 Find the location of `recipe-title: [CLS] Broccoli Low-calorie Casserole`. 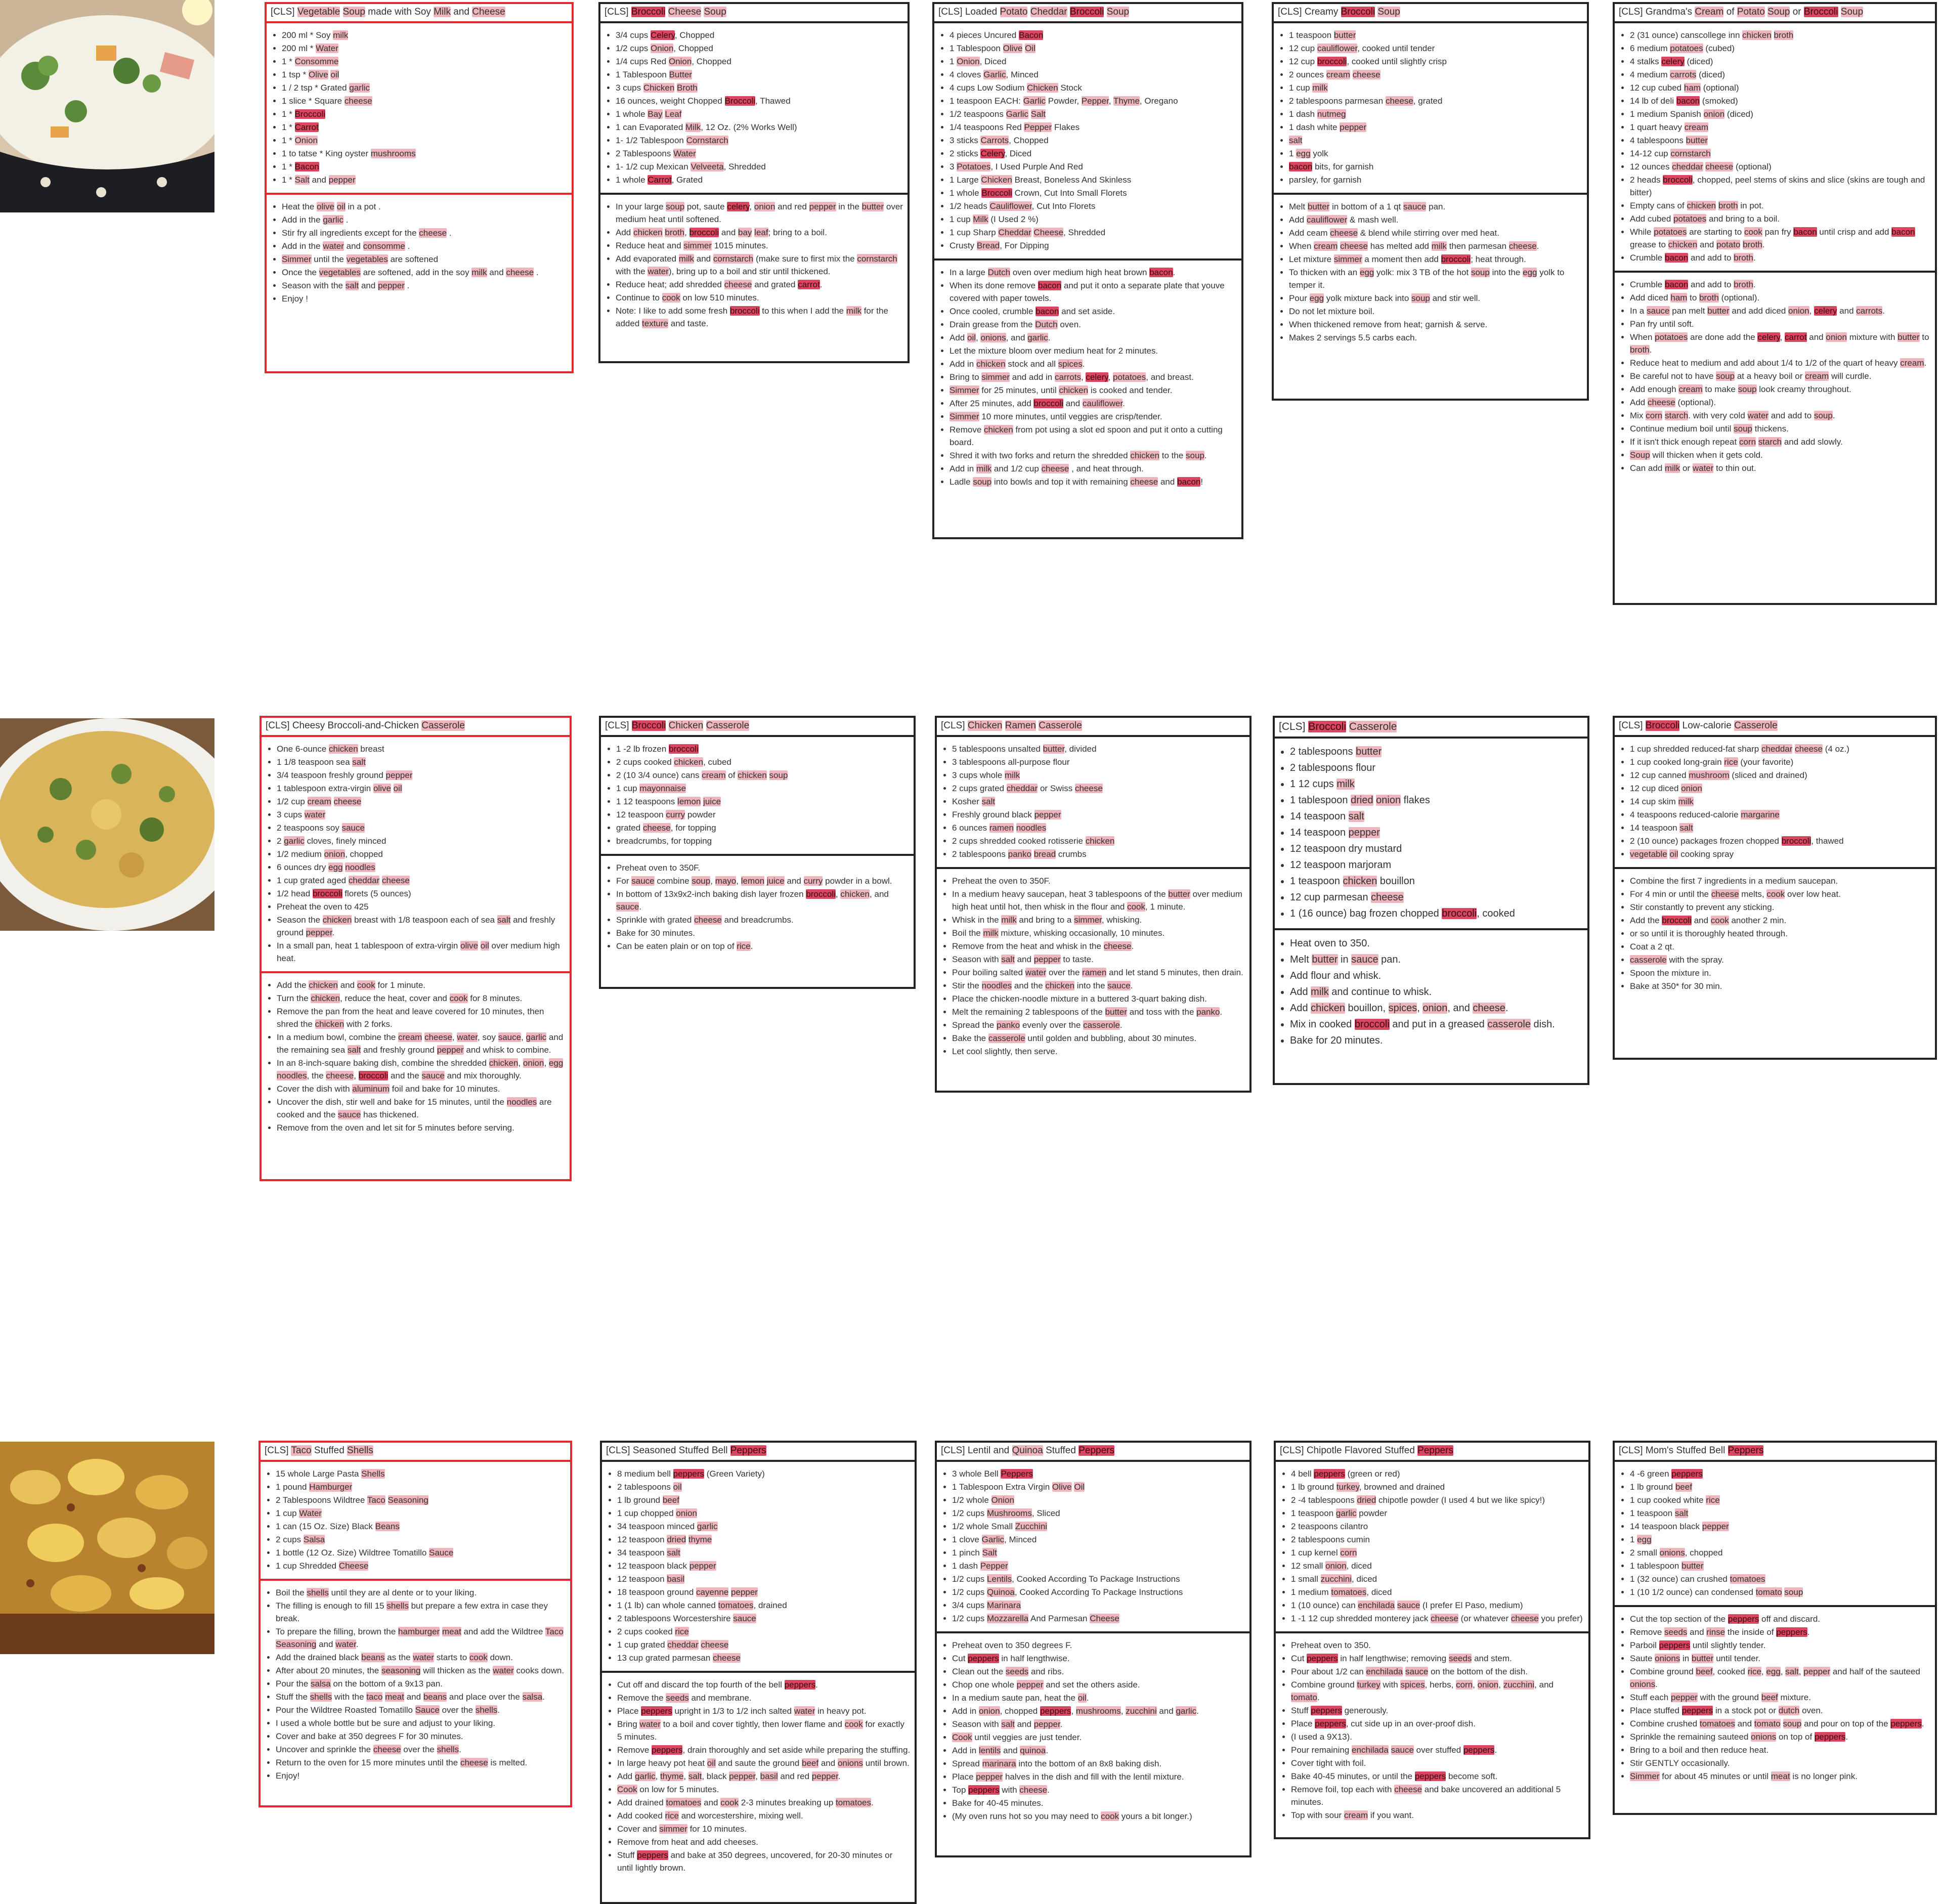

recipe-title: [CLS] Broccoli Low-calorie Casserole is located at coordinates (1775, 728).